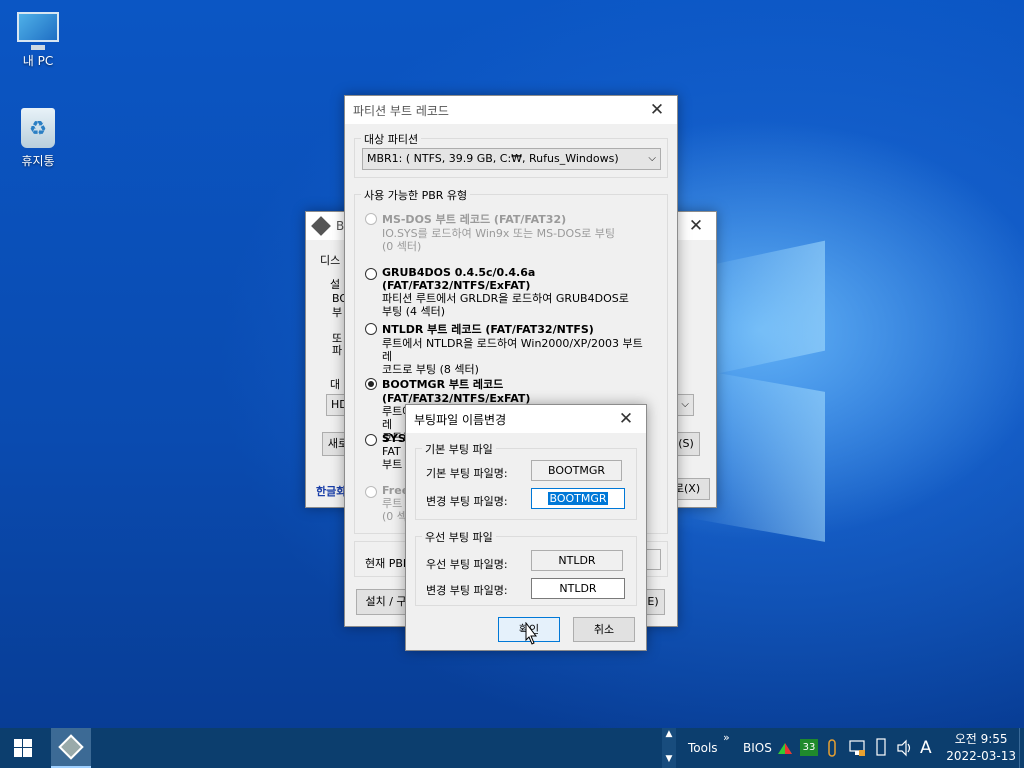  What do you see at coordinates (38, 31) in the screenshot?
I see `computer-icon` at bounding box center [38, 31].